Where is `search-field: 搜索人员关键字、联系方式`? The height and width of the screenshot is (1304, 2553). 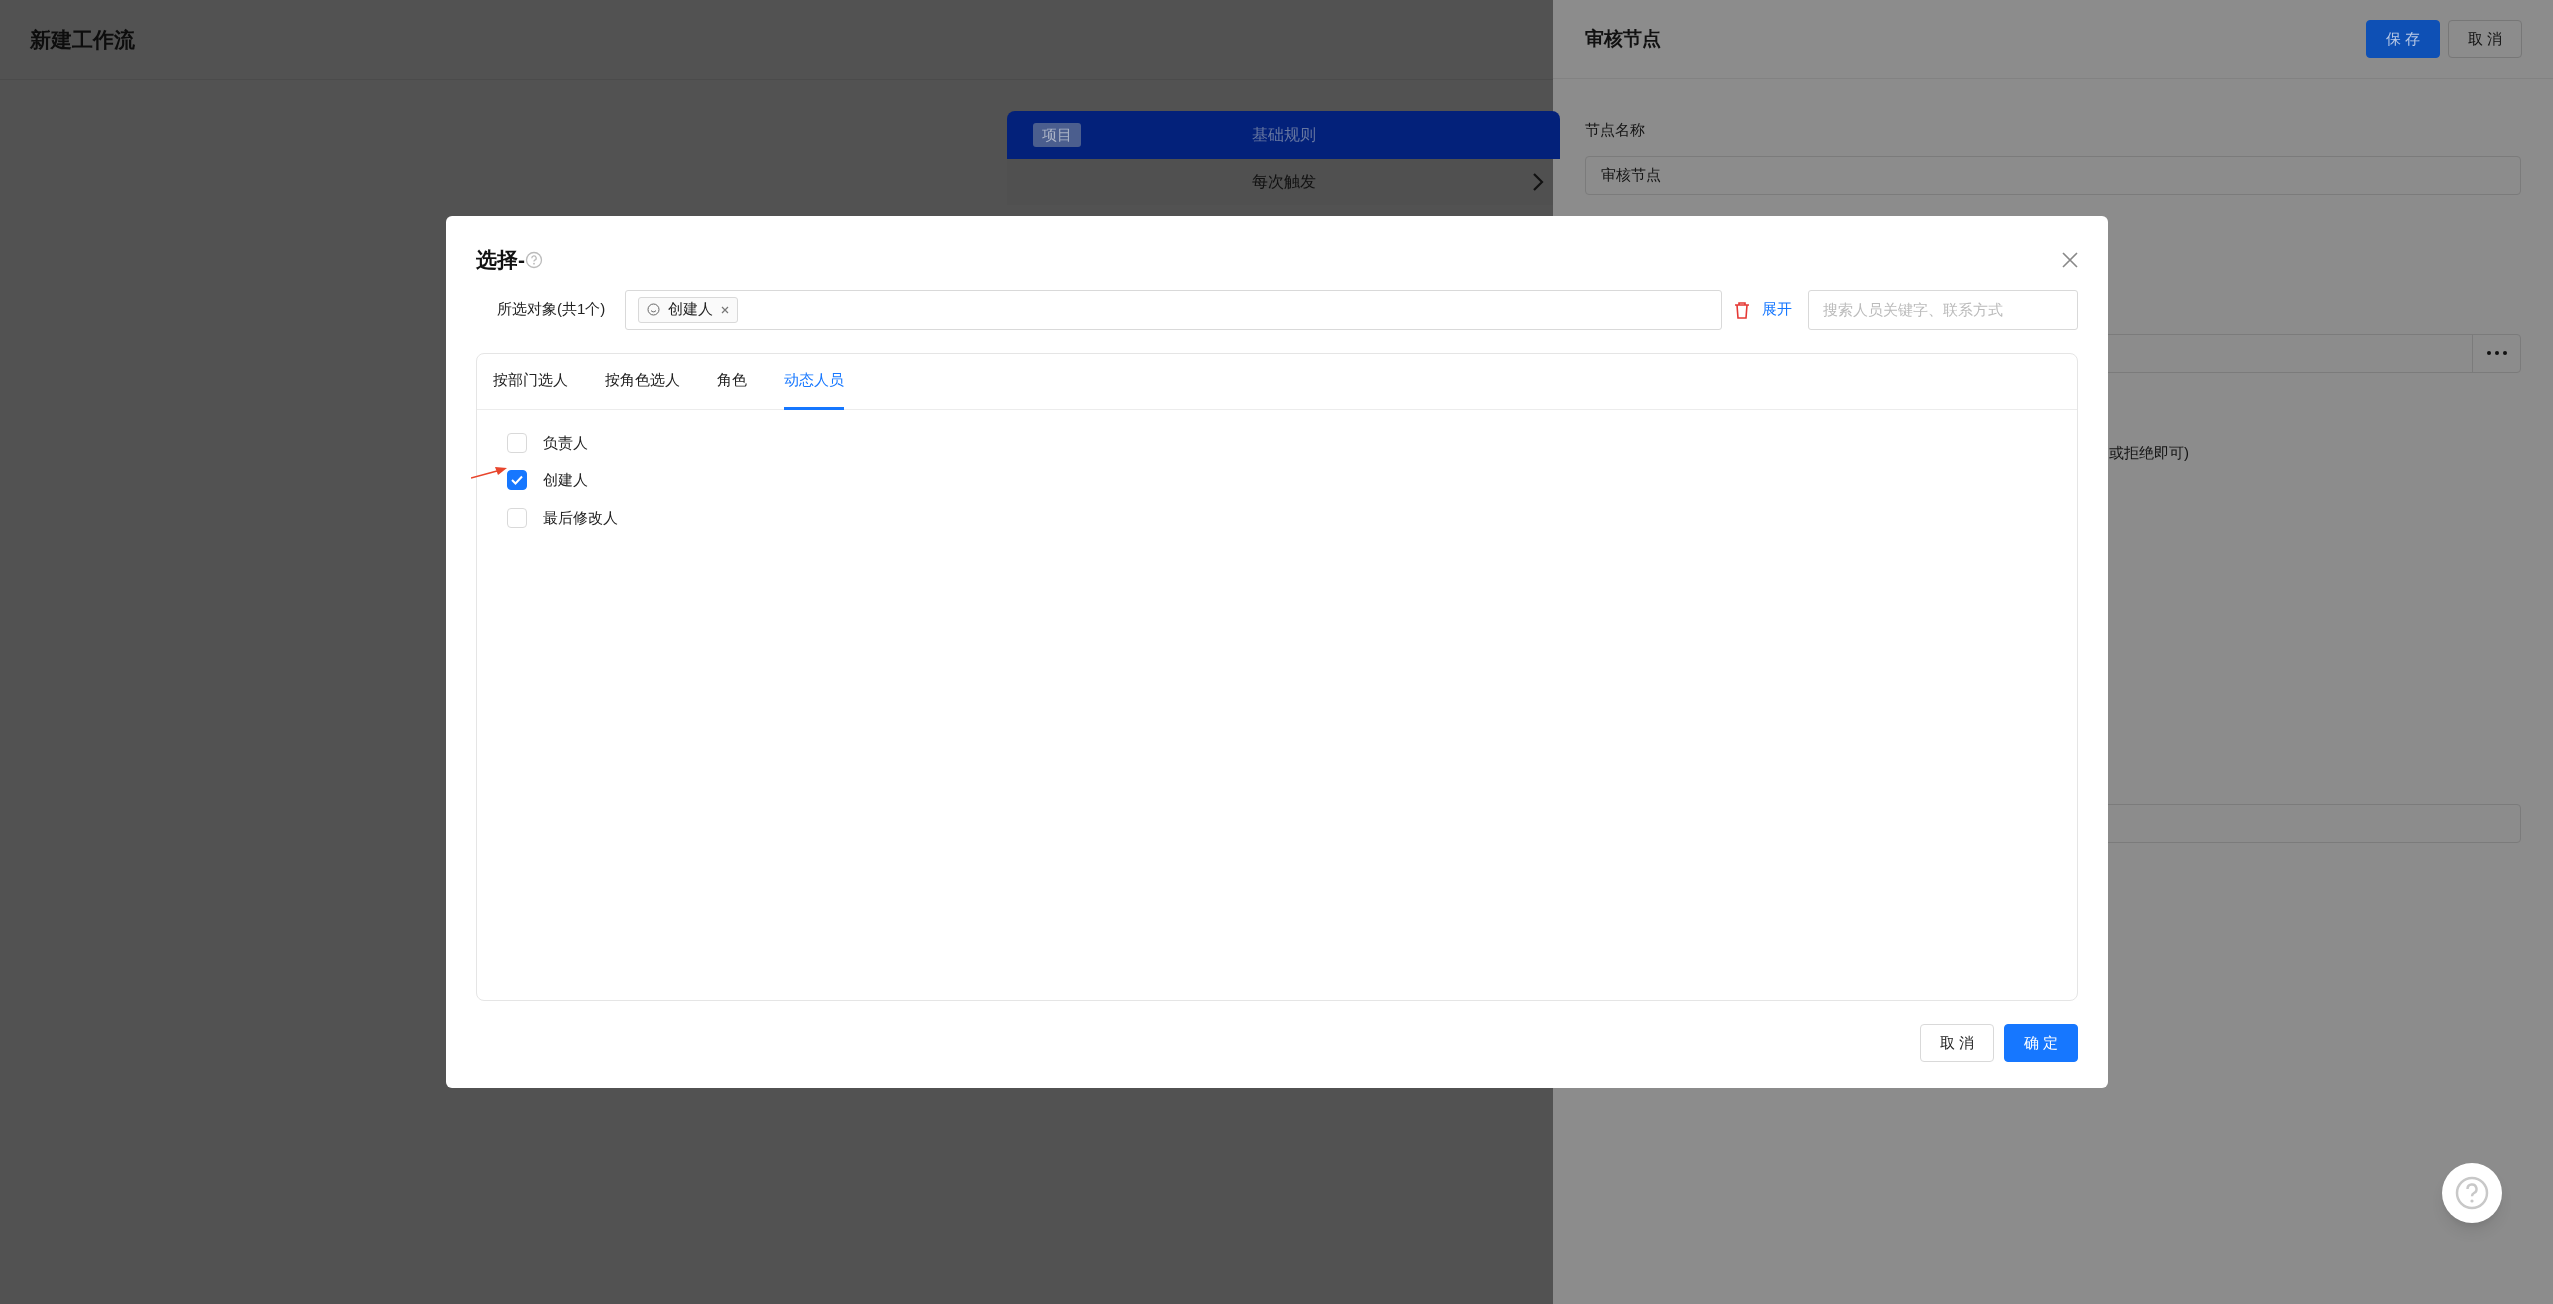
search-field: 搜索人员关键字、联系方式 is located at coordinates (1943, 309).